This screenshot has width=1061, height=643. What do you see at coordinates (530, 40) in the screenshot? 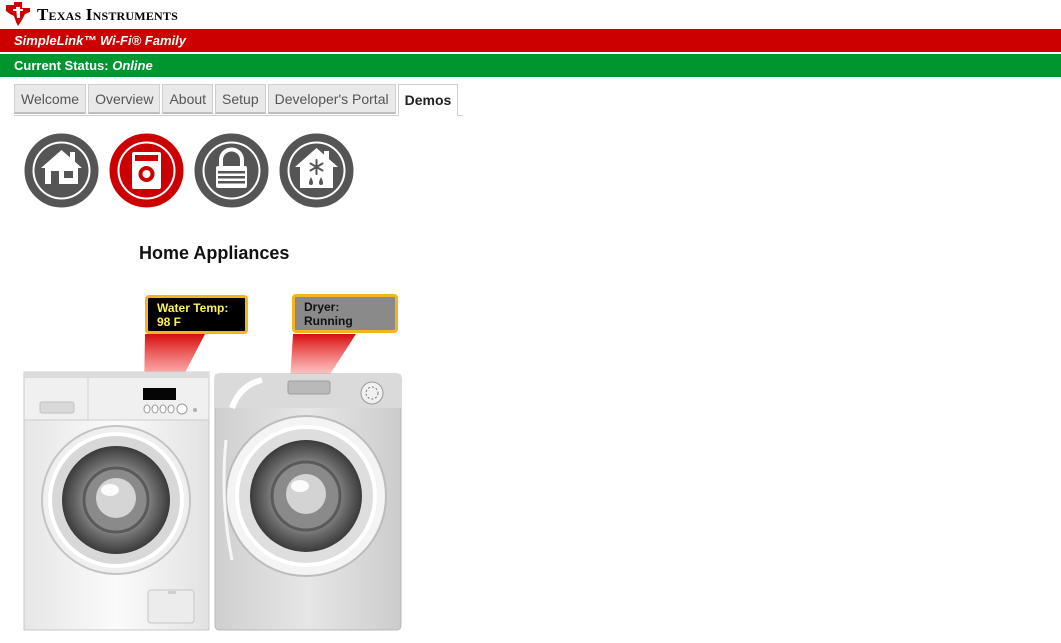
I see `family-banner: SimpleLink™ Wi-Fi® Family` at bounding box center [530, 40].